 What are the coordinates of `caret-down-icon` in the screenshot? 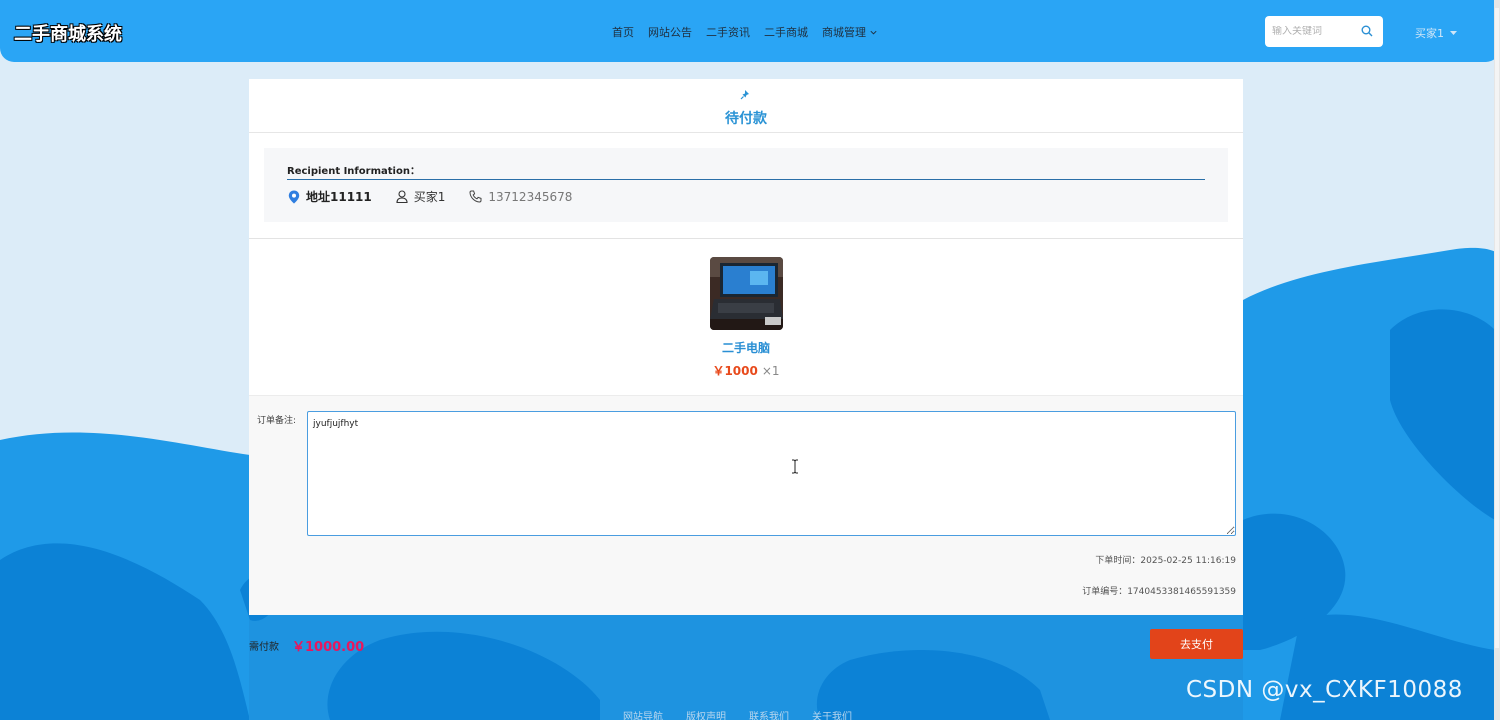 It's located at (1453, 32).